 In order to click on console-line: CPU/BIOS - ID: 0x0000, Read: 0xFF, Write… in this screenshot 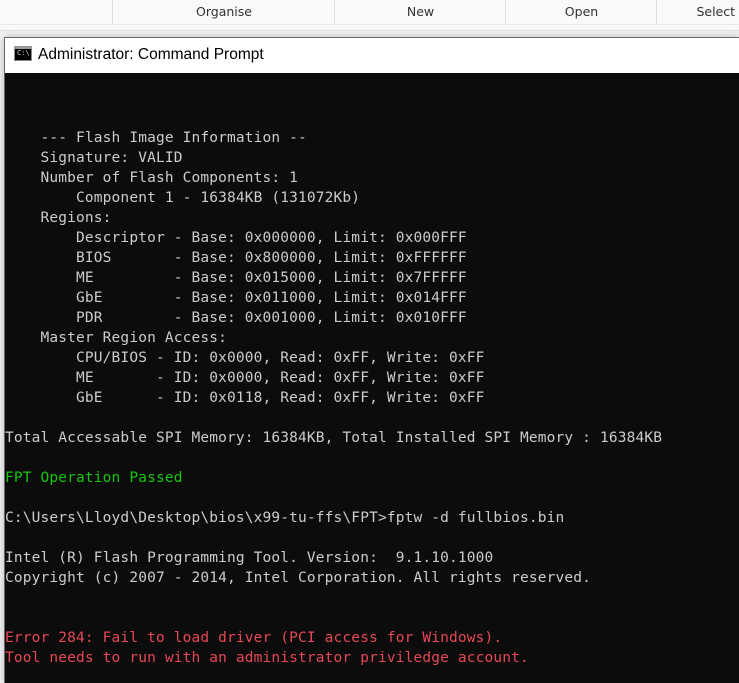, I will do `click(245, 358)`.